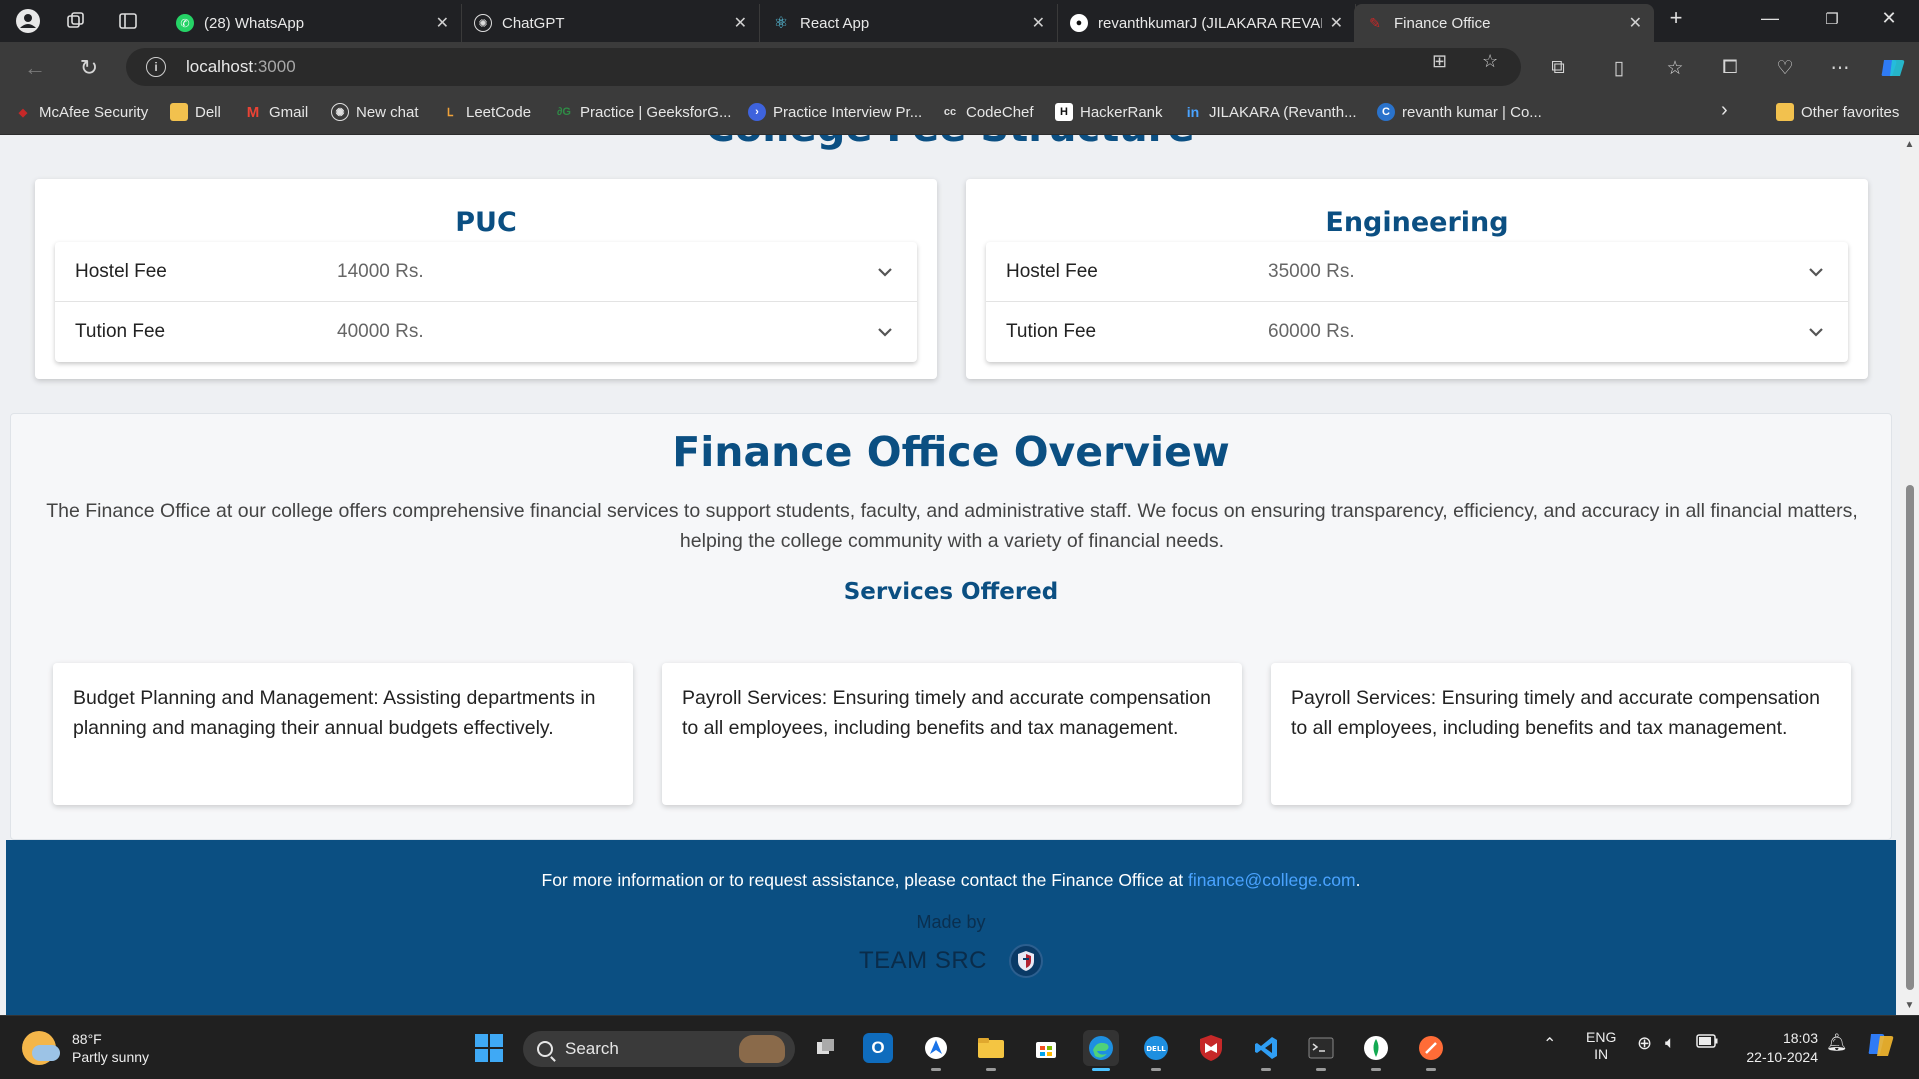 The height and width of the screenshot is (1079, 1919). What do you see at coordinates (1670, 1043) in the screenshot?
I see `volume-icon: 🔈︎` at bounding box center [1670, 1043].